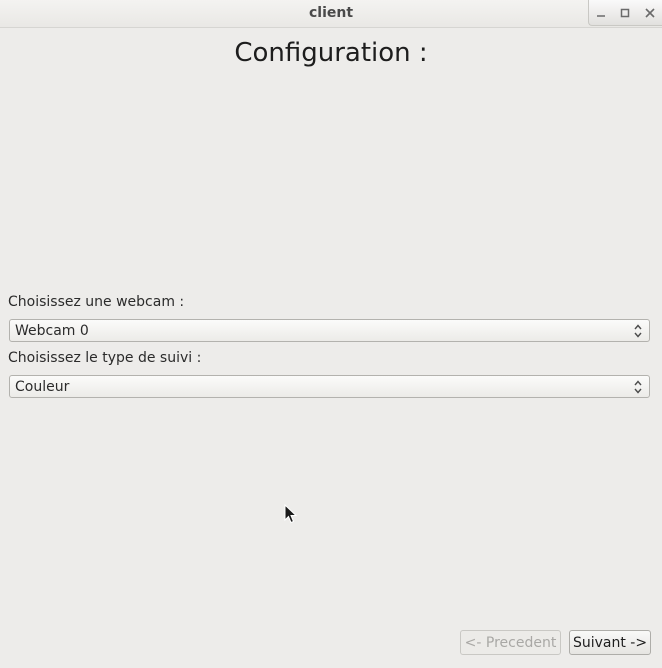  I want to click on maximize-icon, so click(625, 13).